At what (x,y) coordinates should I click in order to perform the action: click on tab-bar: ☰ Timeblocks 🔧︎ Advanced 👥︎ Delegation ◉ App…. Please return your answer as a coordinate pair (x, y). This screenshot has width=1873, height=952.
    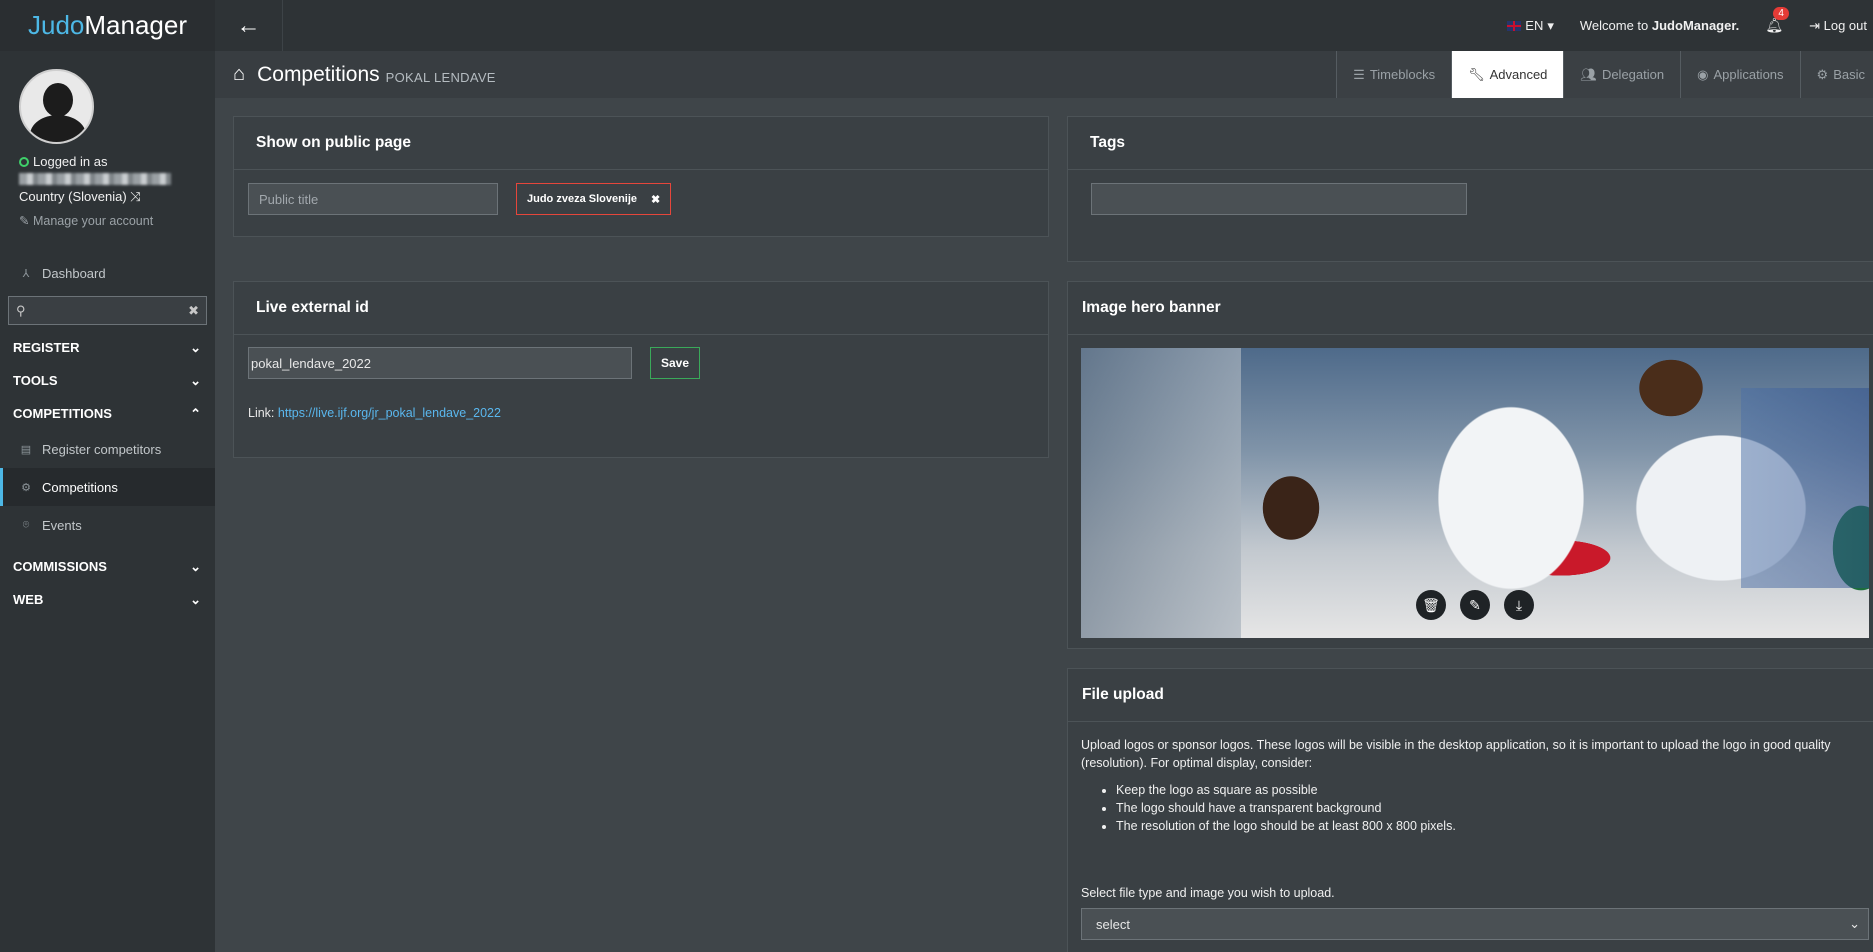
    Looking at the image, I should click on (1604, 74).